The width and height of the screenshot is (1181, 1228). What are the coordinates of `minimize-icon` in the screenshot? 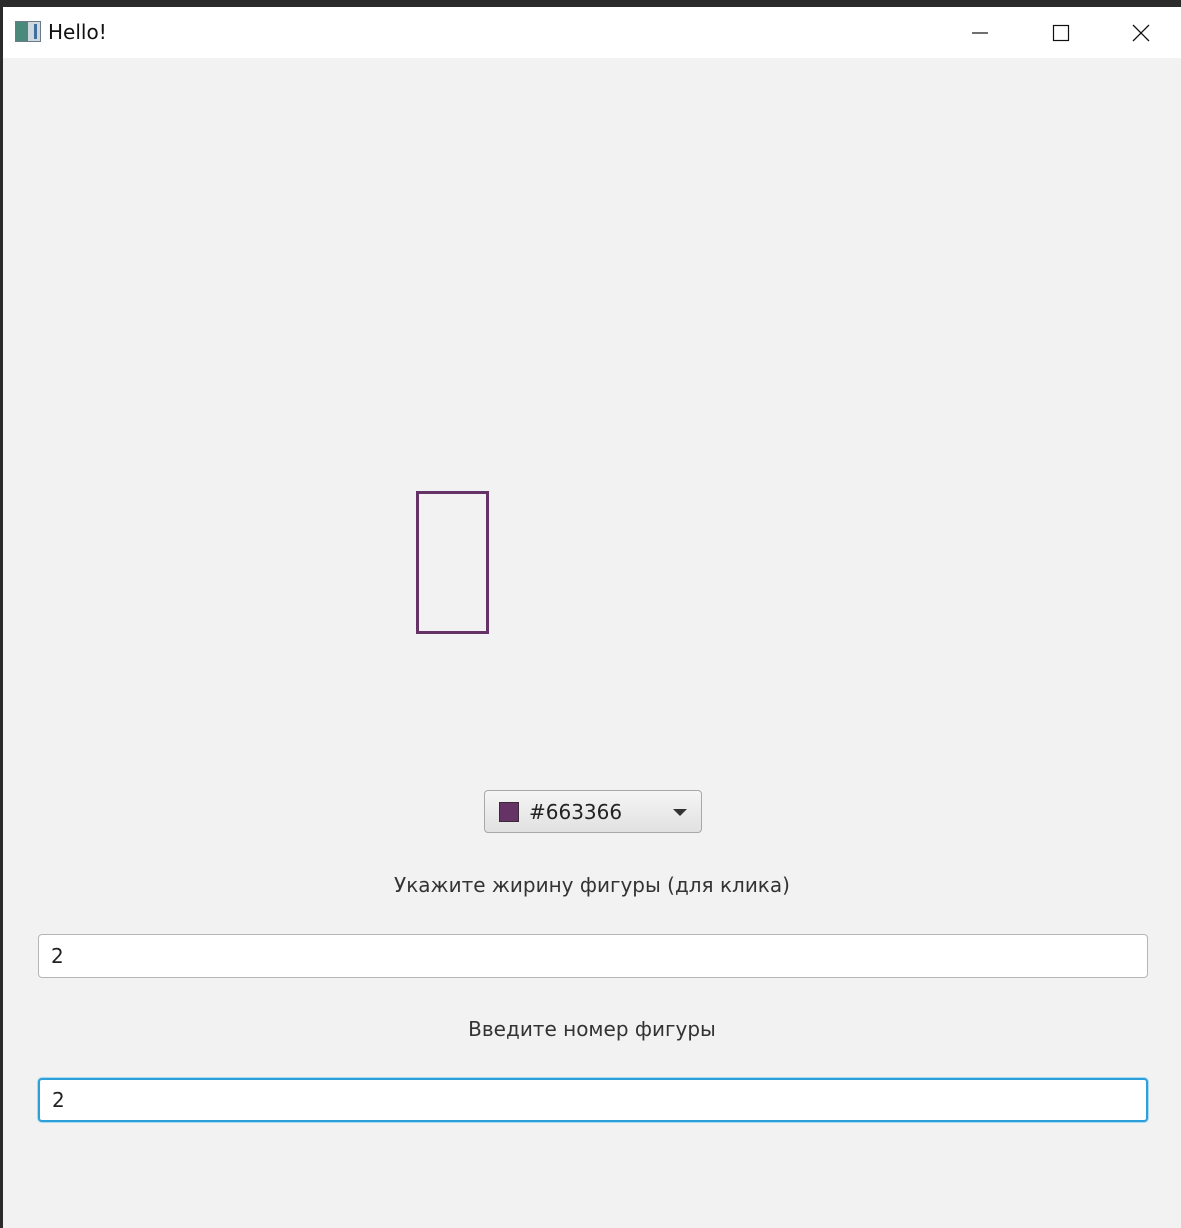 It's located at (980, 33).